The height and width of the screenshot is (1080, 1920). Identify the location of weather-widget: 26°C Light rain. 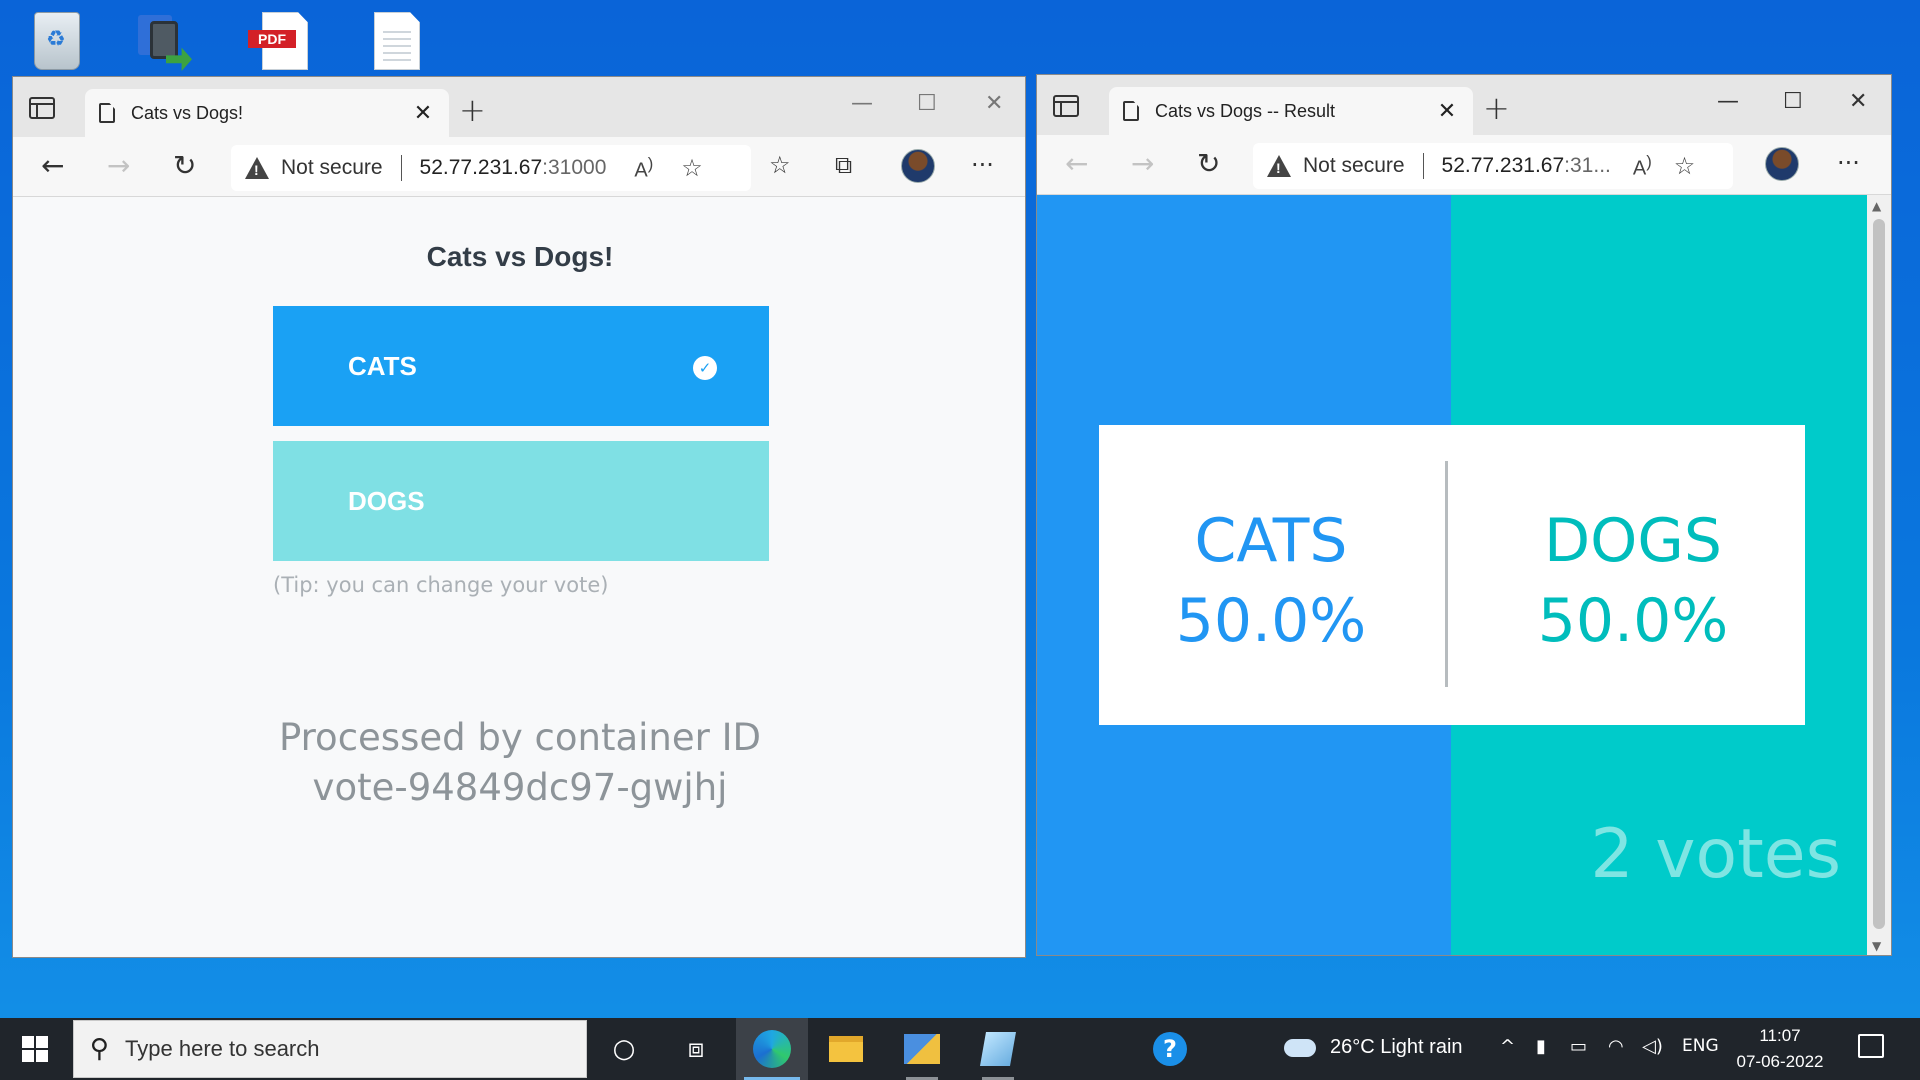
(1373, 1047).